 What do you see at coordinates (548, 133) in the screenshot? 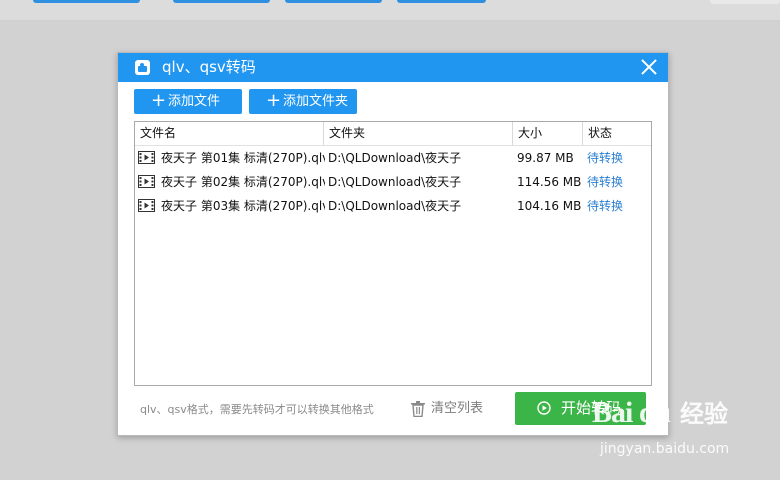
I see `column-header-size: 大小` at bounding box center [548, 133].